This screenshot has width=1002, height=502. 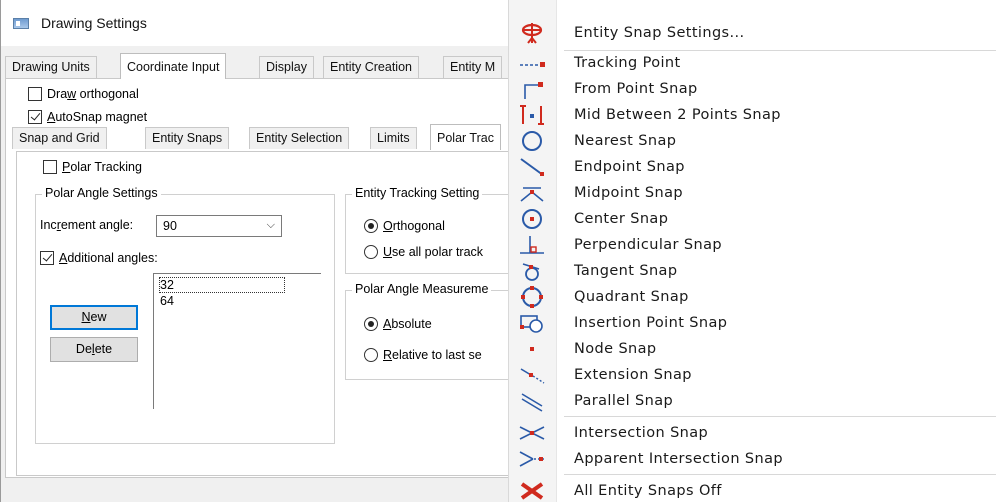 I want to click on menu-item-from-point-snap: From Point Snap, so click(x=755, y=89).